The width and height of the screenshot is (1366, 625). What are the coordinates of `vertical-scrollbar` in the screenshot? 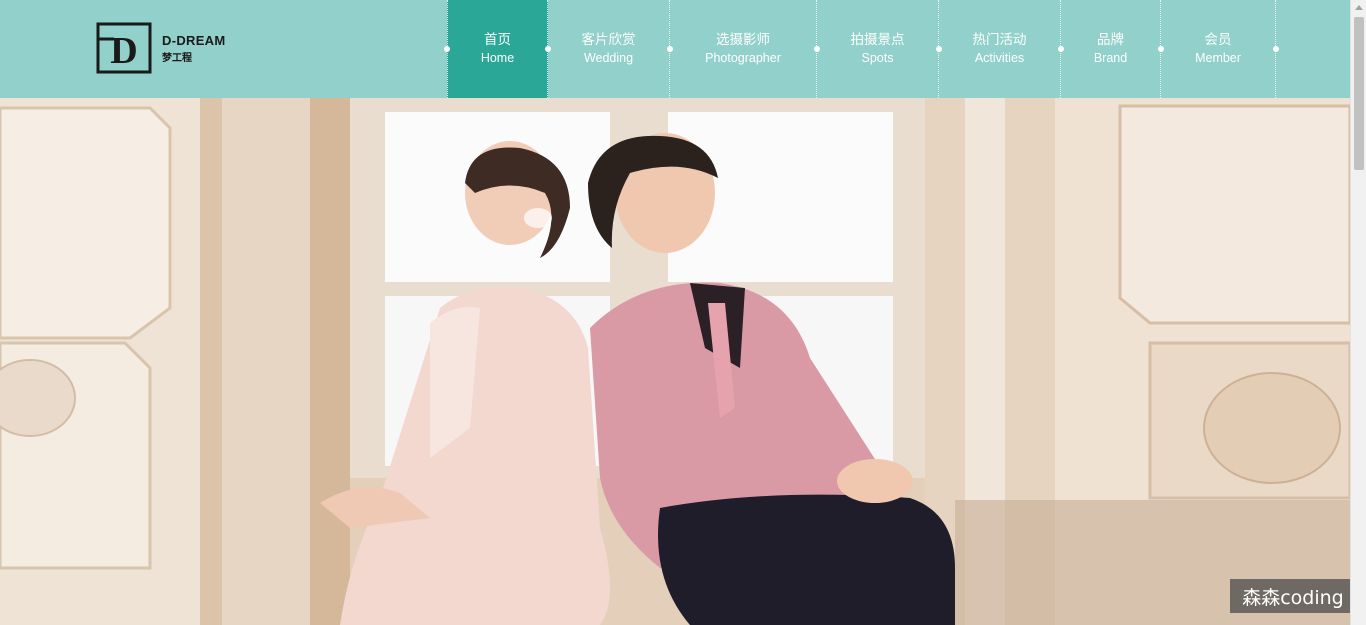 It's located at (1358, 312).